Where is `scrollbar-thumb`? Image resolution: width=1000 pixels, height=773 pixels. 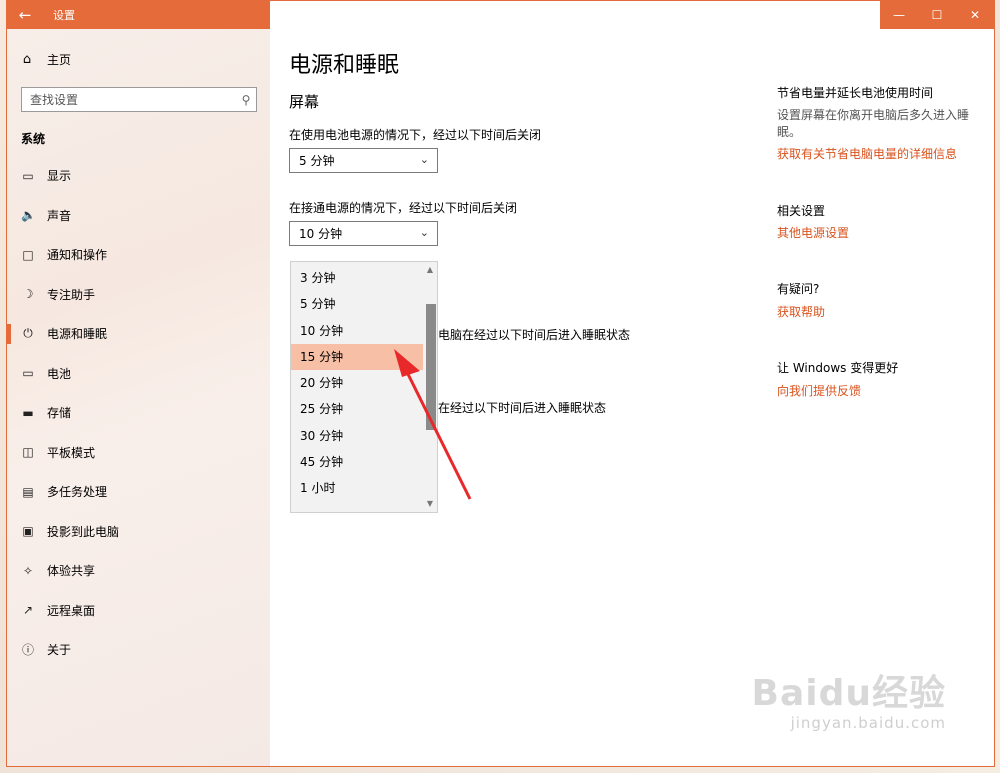
scrollbar-thumb is located at coordinates (431, 367).